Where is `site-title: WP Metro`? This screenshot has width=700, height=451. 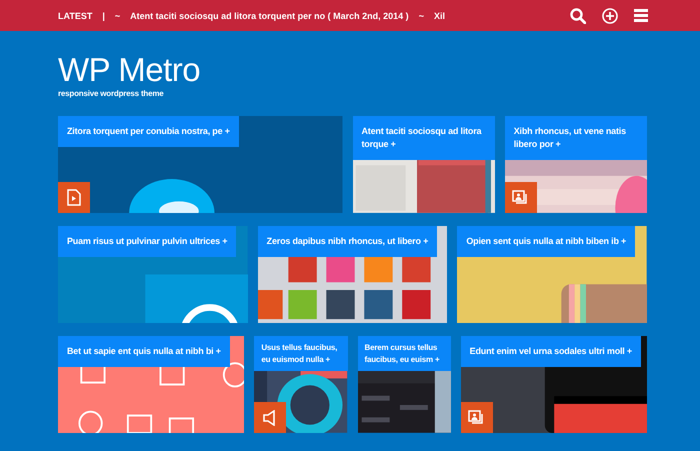
site-title: WP Metro is located at coordinates (129, 70).